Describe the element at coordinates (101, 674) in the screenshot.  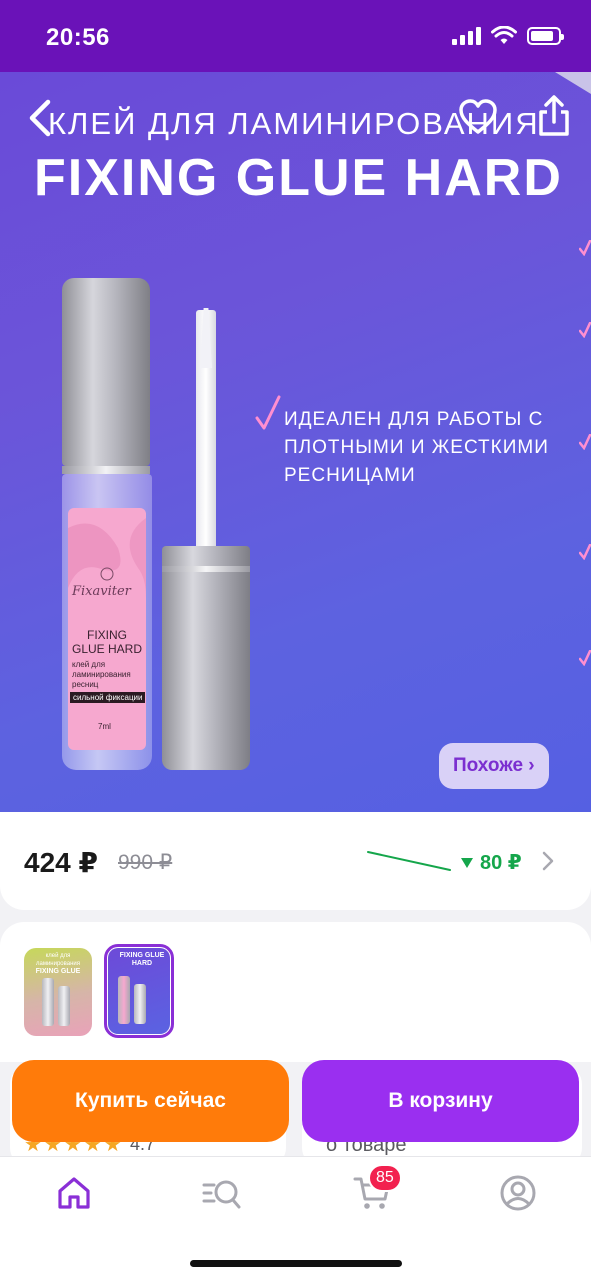
I see `label-description: клей для ламинирования ресниц` at that location.